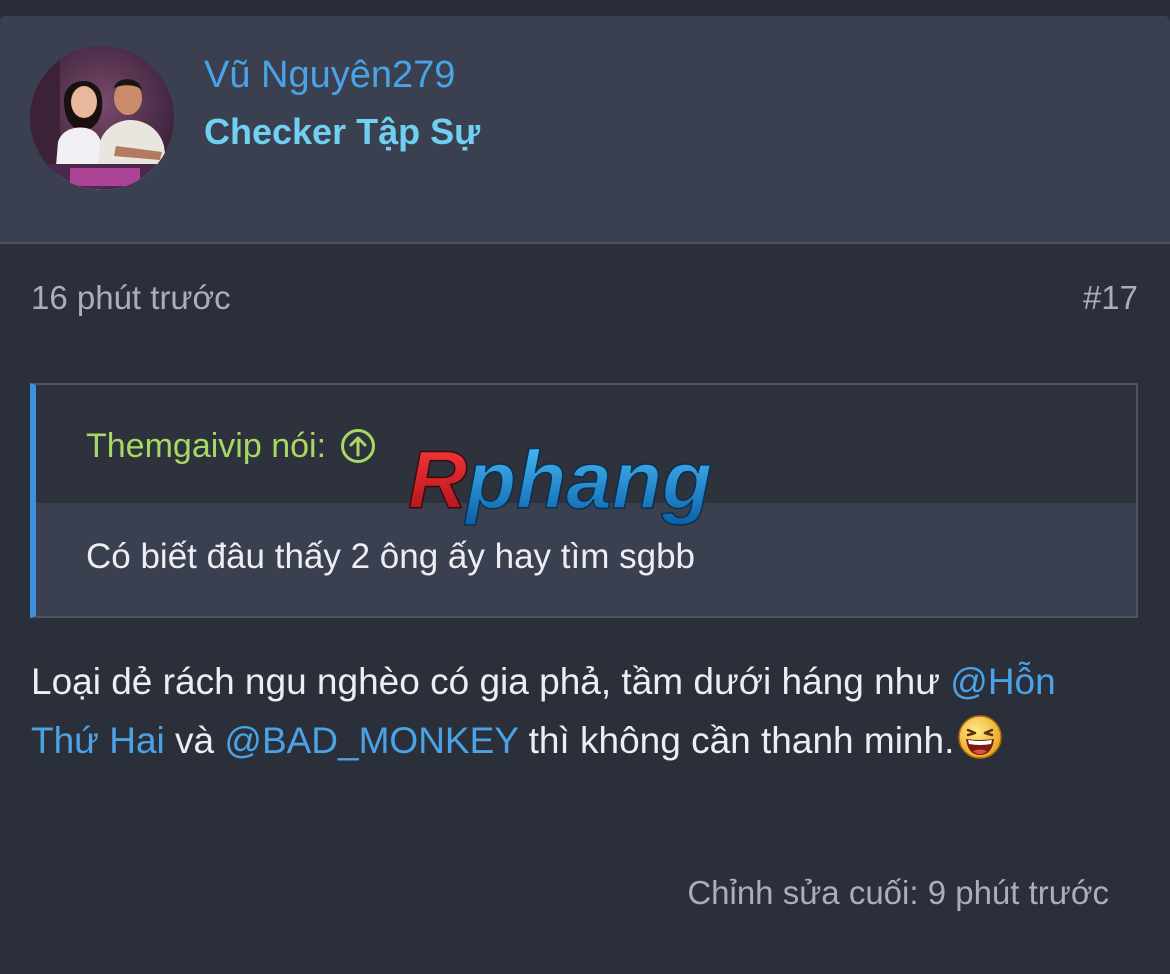 This screenshot has width=1170, height=974. I want to click on message-text: và, so click(194, 740).